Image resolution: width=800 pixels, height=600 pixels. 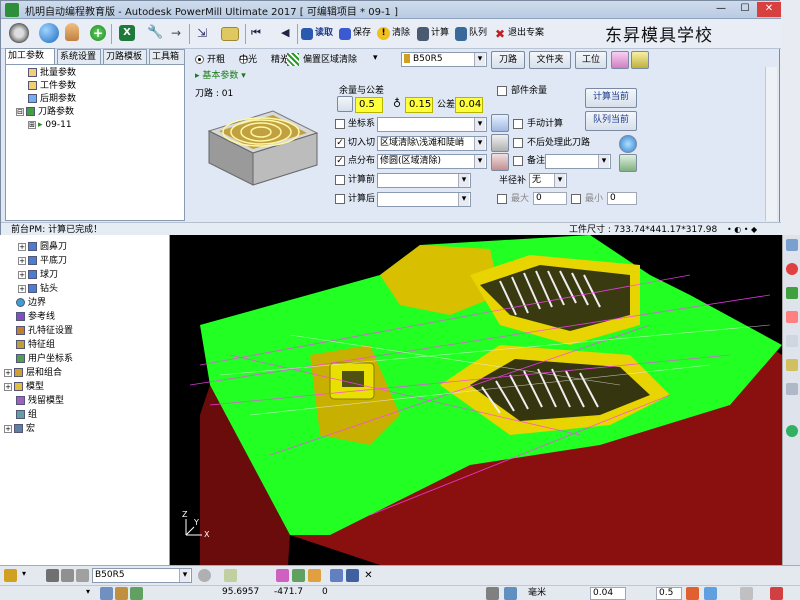 I want to click on bottom-allowance-input: 0.15, so click(x=419, y=105).